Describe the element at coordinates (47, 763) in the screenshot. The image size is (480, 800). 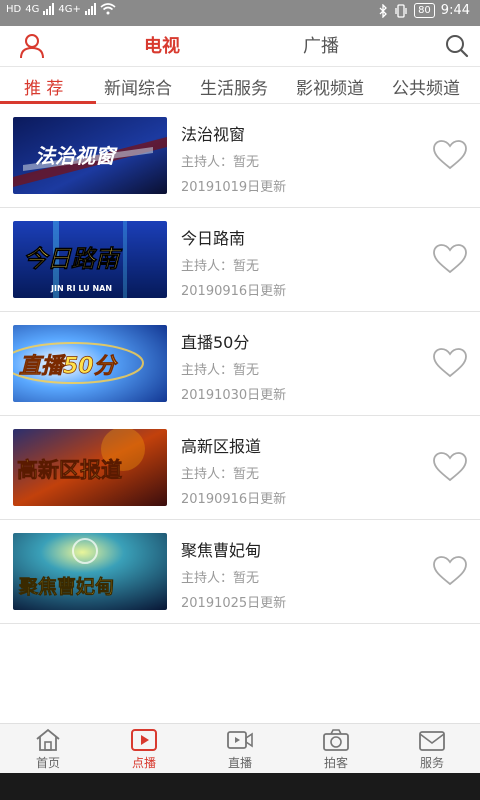
I see `nav-home-label: 首页` at that location.